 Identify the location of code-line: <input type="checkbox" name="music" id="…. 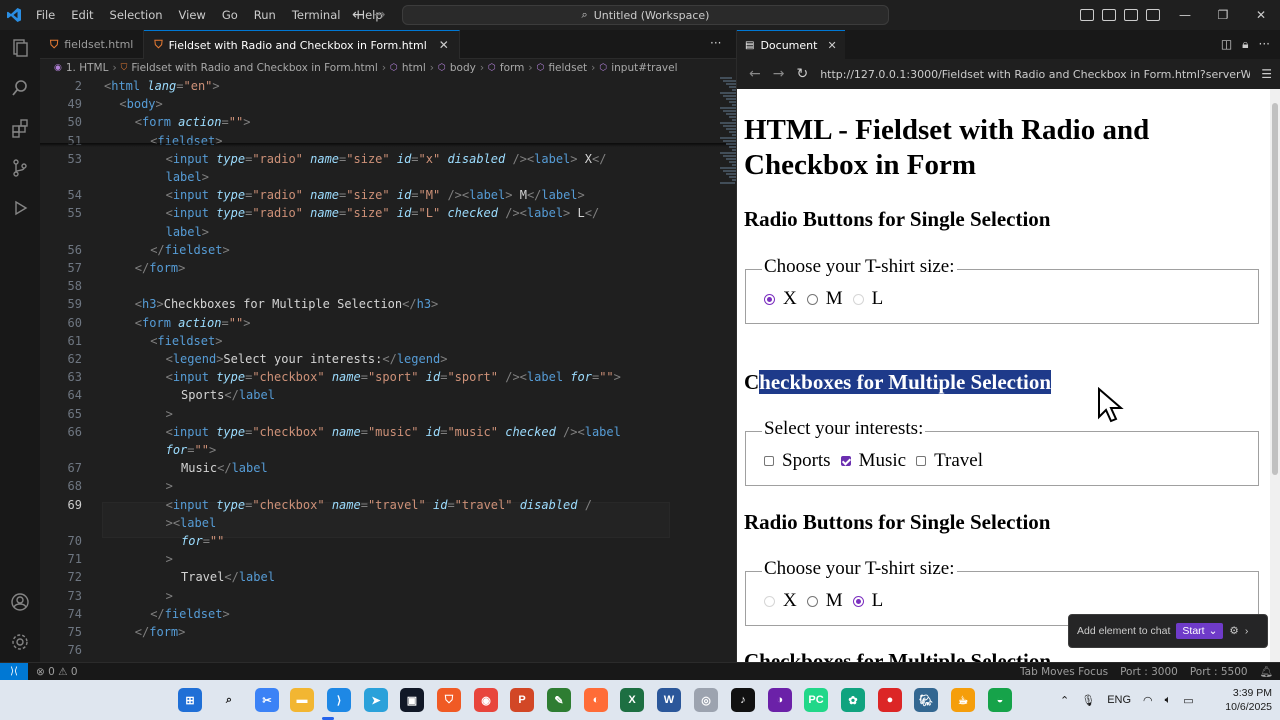
(393, 432).